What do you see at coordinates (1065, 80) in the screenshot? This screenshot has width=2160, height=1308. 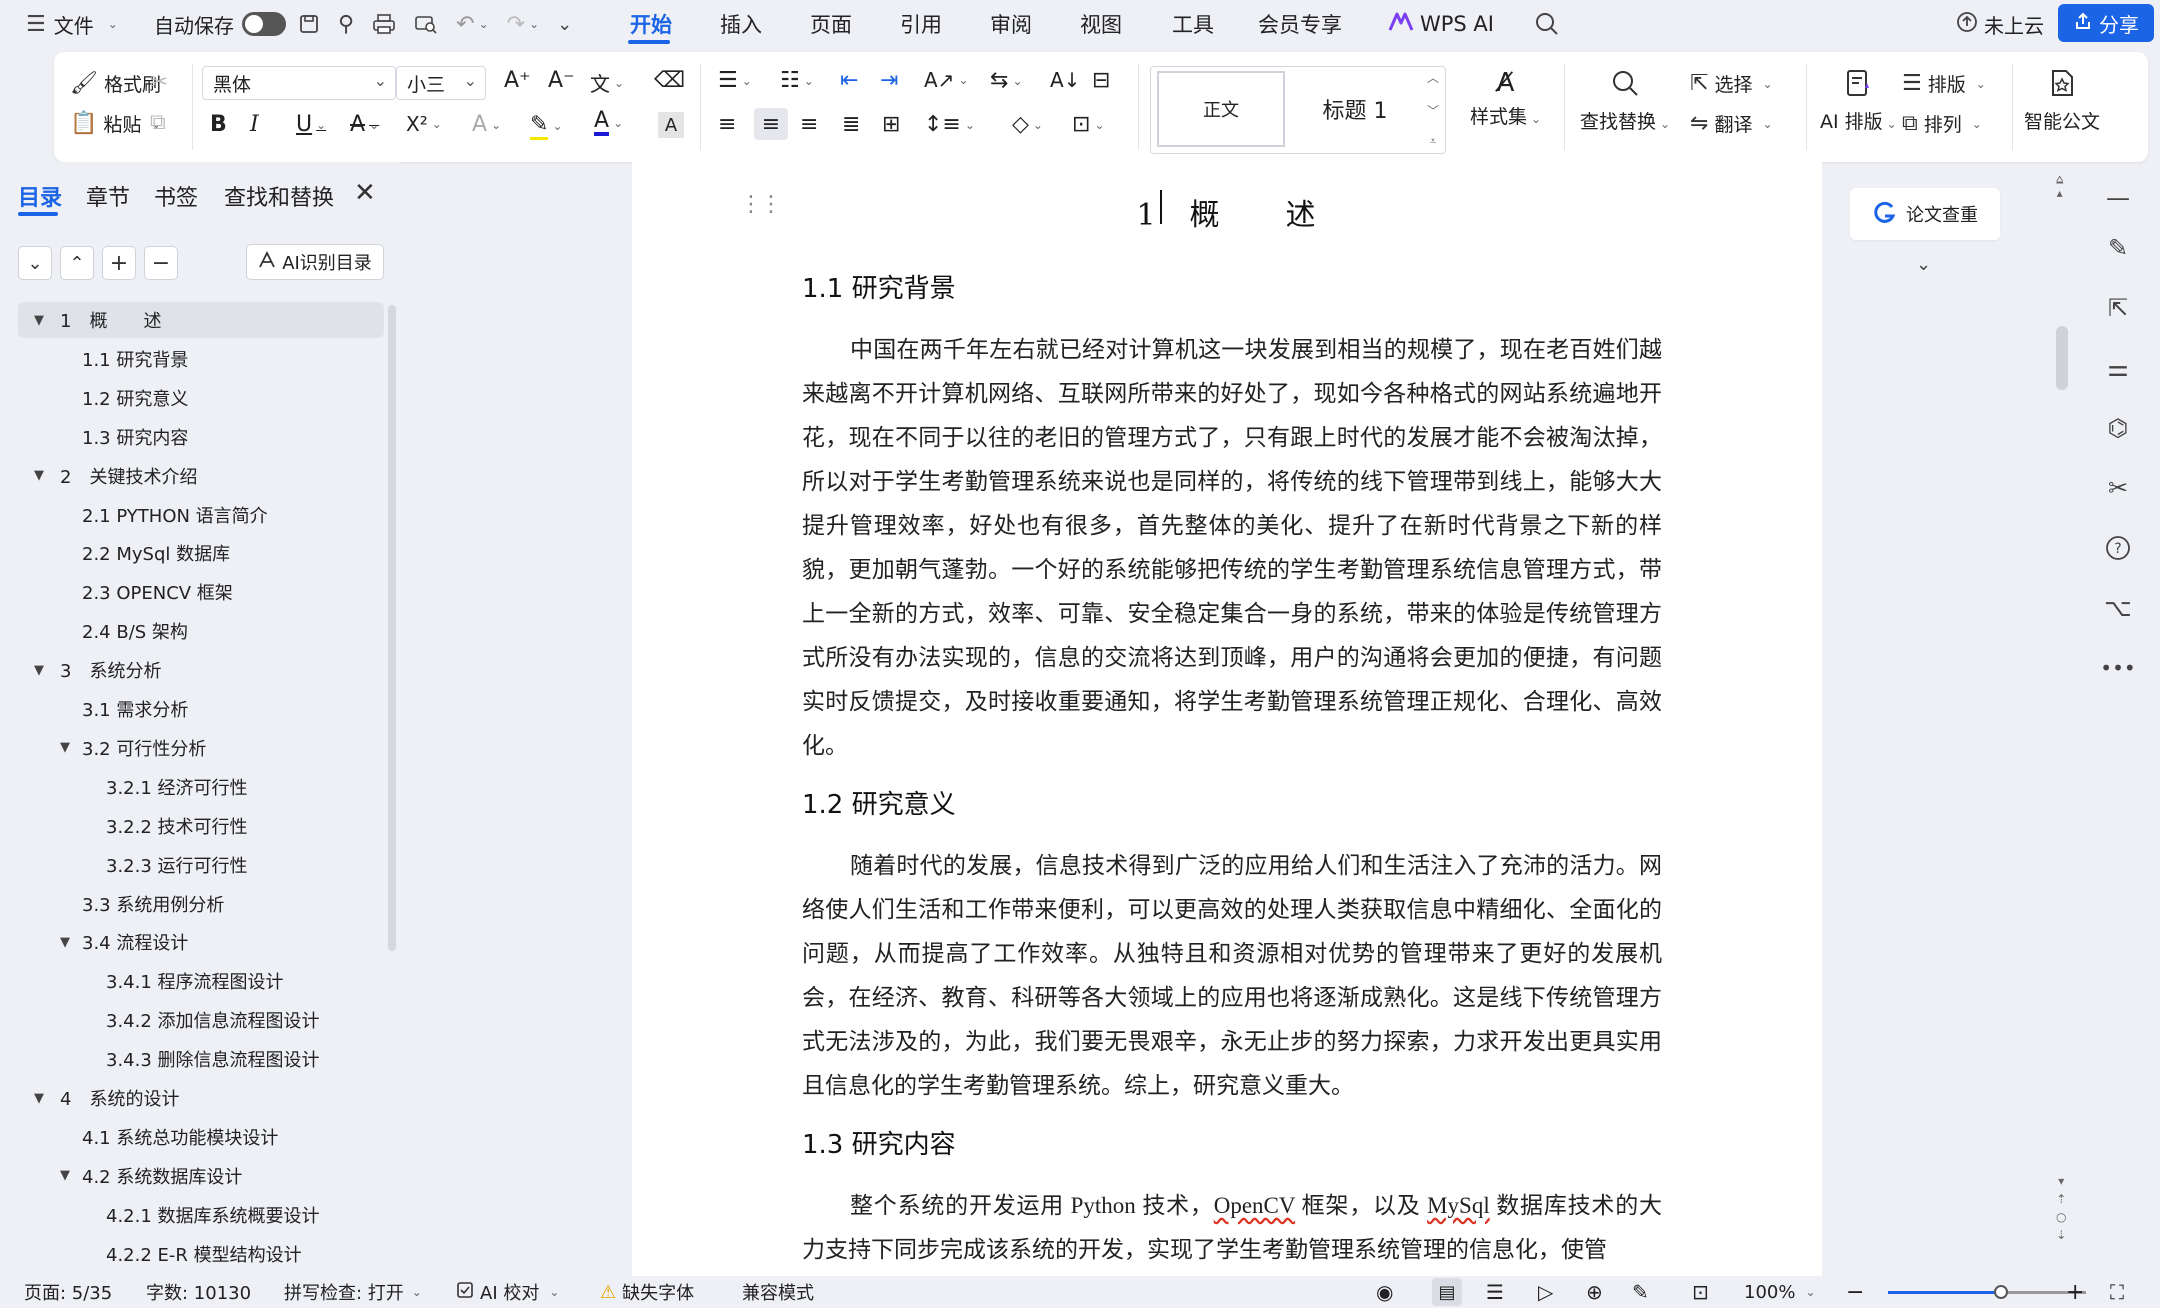 I see `sort-icon: A↓` at bounding box center [1065, 80].